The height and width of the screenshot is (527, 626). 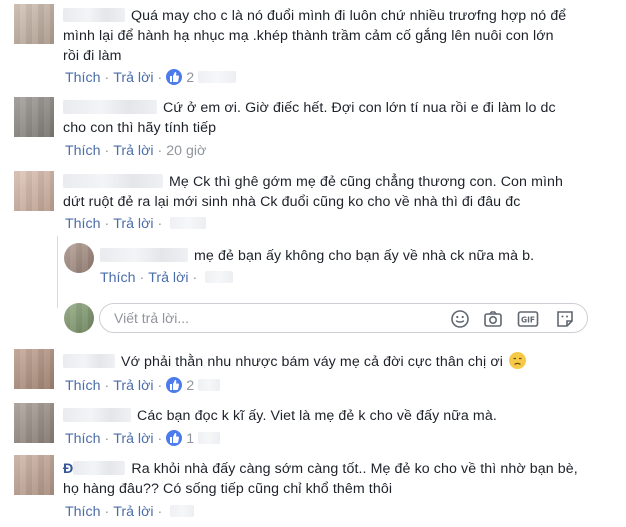 I want to click on reply-input-box: GIF, so click(x=343, y=318).